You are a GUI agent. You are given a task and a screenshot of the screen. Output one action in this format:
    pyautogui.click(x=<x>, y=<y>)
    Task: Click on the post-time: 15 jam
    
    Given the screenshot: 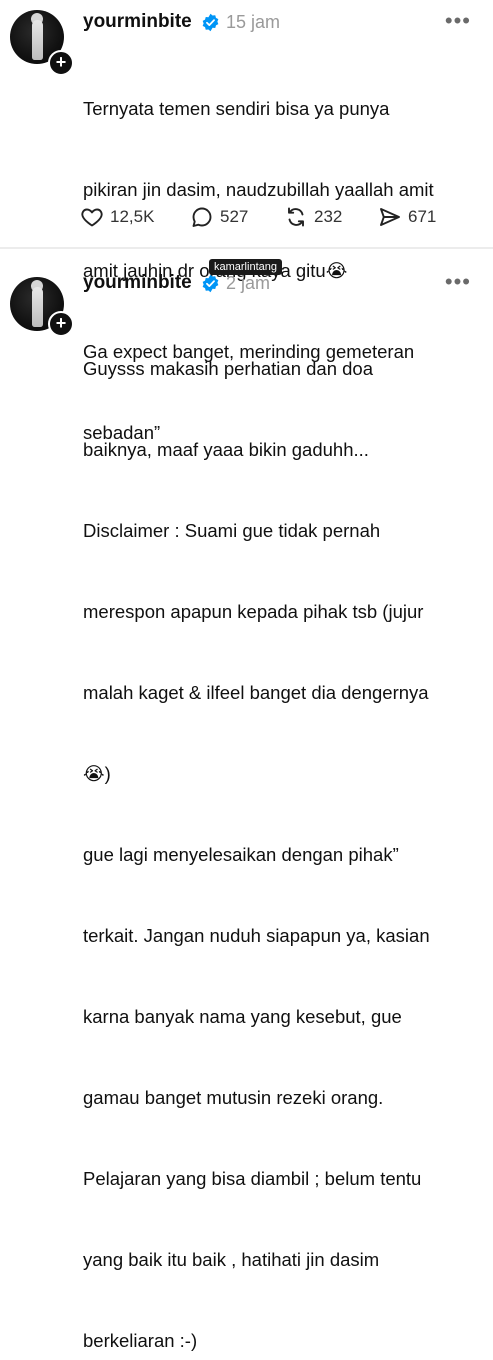 What is the action you would take?
    pyautogui.click(x=253, y=22)
    